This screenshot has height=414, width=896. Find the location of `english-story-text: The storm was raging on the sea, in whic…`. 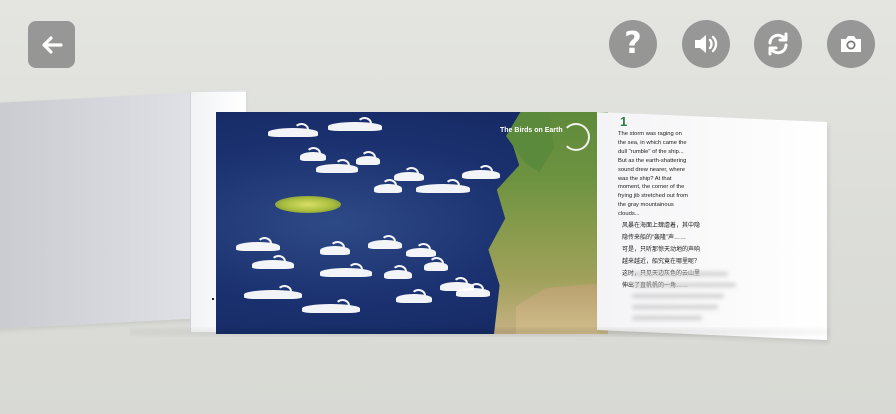

english-story-text: The storm was raging on the sea, in whic… is located at coordinates (667, 174).